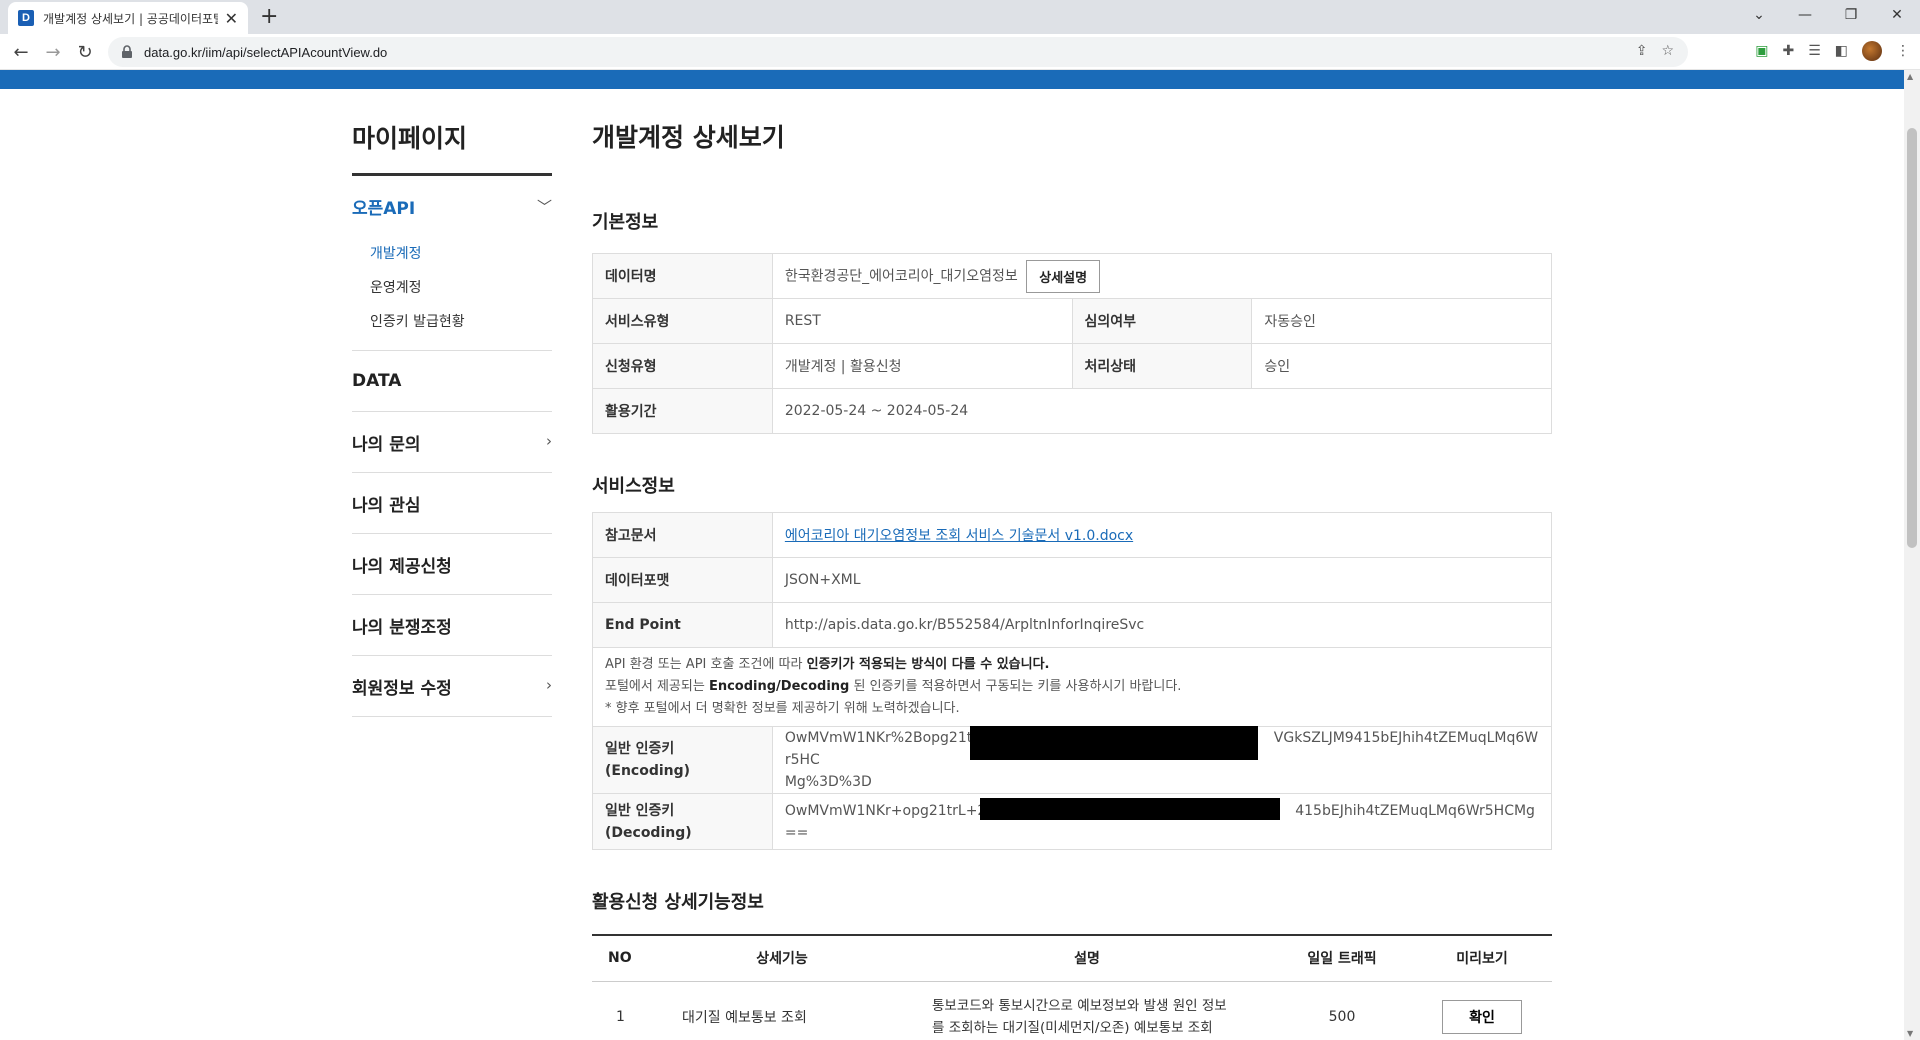 This screenshot has height=1040, width=1920. What do you see at coordinates (828, 782) in the screenshot?
I see `encoding-key-line2: Mg%3D%3D` at bounding box center [828, 782].